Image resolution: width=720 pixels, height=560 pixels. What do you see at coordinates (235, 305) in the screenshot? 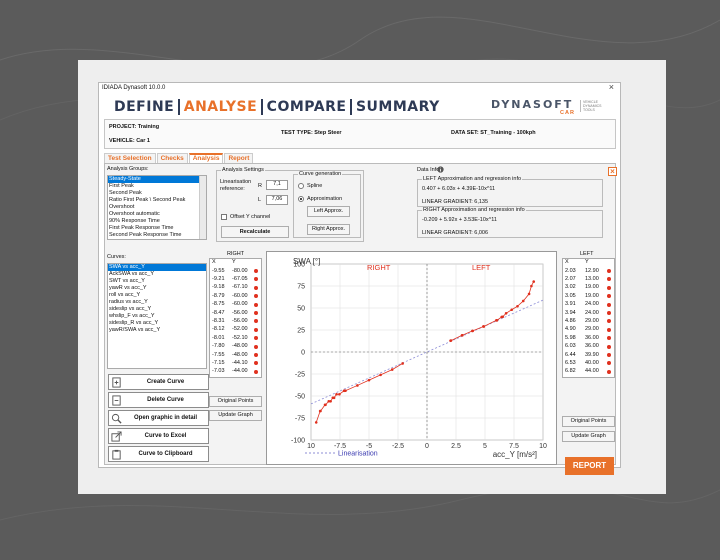
I see `right-table-row: -8.75 -60.00` at bounding box center [235, 305].